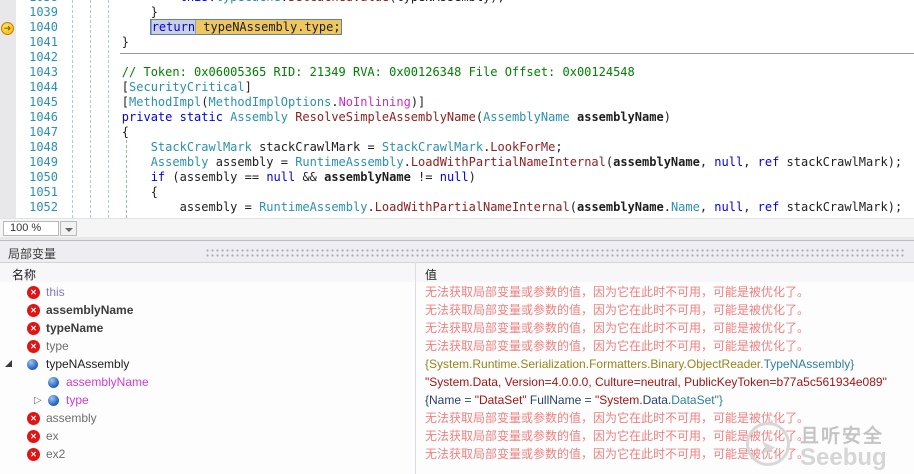  I want to click on code-line: 1051 {, so click(457, 192).